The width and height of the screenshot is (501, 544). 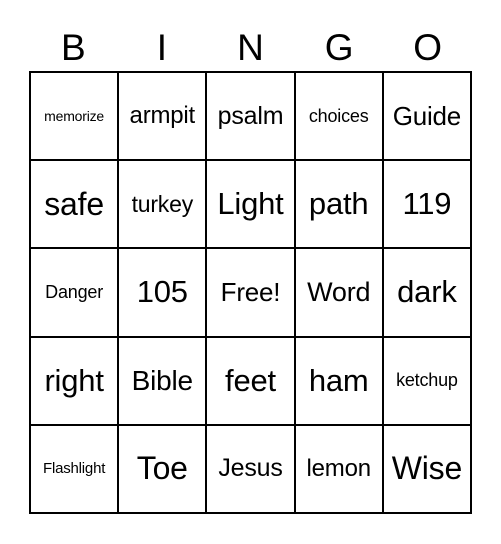 I want to click on bingo-cell: ham, so click(x=338, y=380).